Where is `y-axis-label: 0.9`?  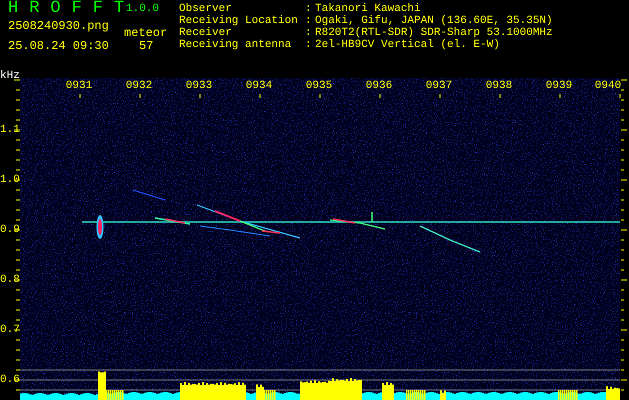 y-axis-label: 0.9 is located at coordinates (10, 230).